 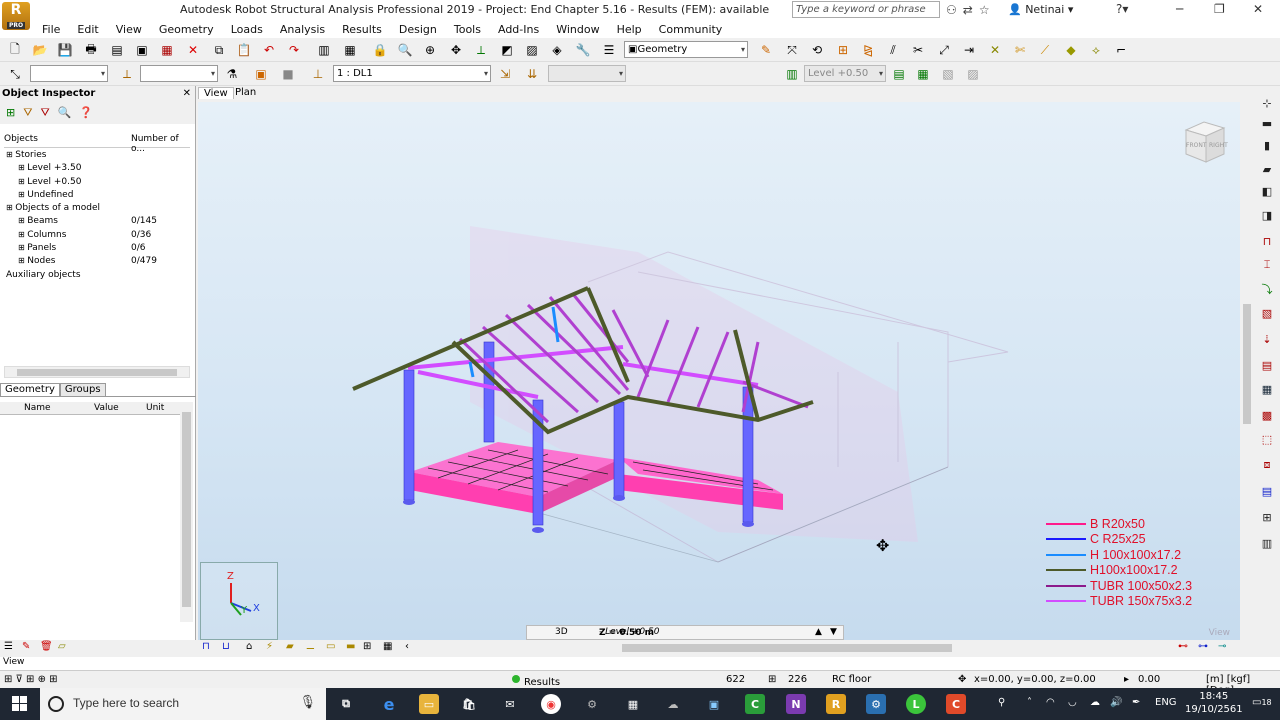 What do you see at coordinates (167, 50) in the screenshot?
I see `delete-icon: ▦` at bounding box center [167, 50].